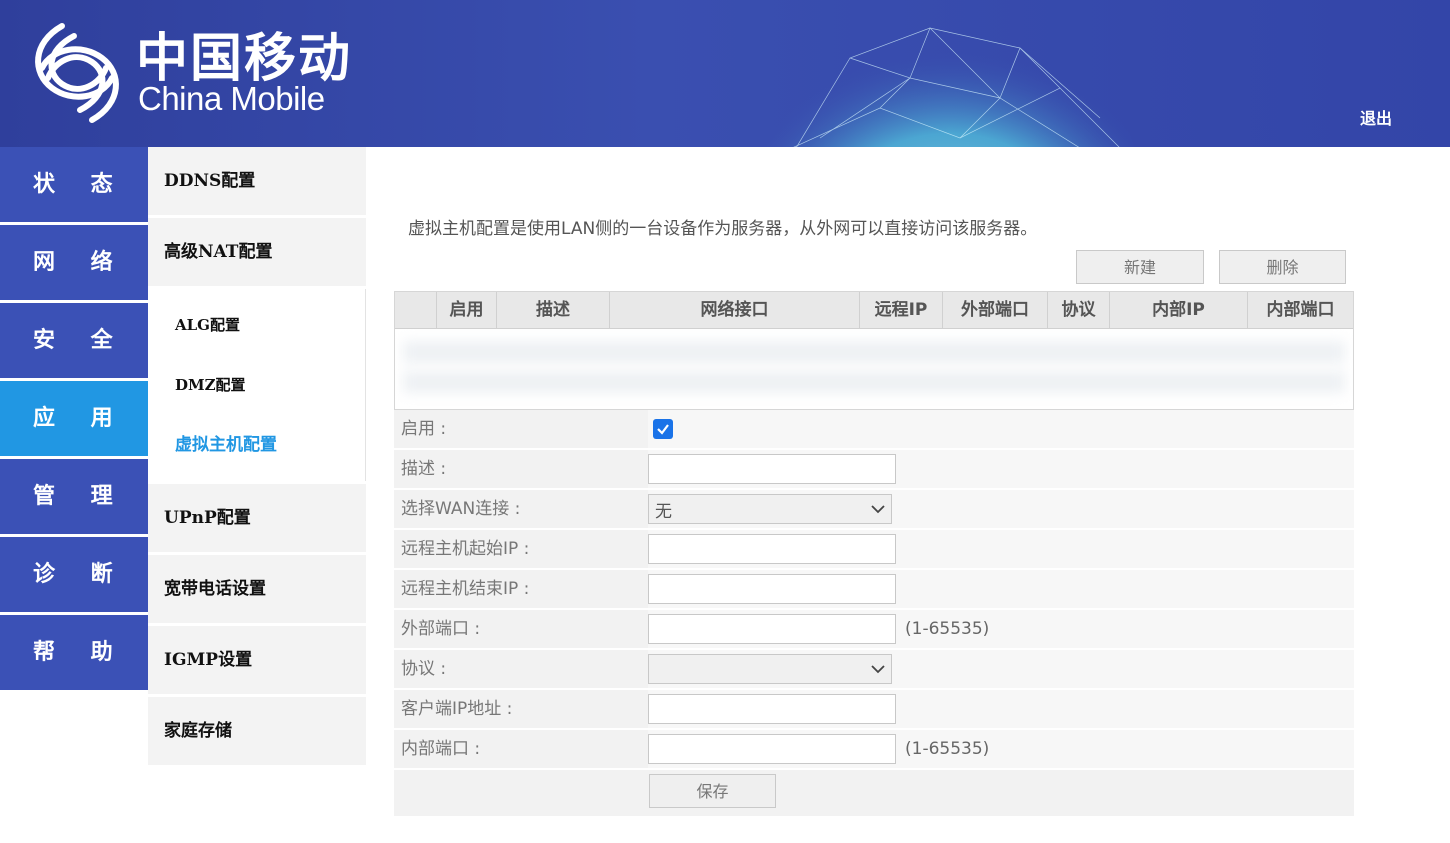  Describe the element at coordinates (263, 445) in the screenshot. I see `subnav-virtual-host: 虚拟主机配置` at that location.